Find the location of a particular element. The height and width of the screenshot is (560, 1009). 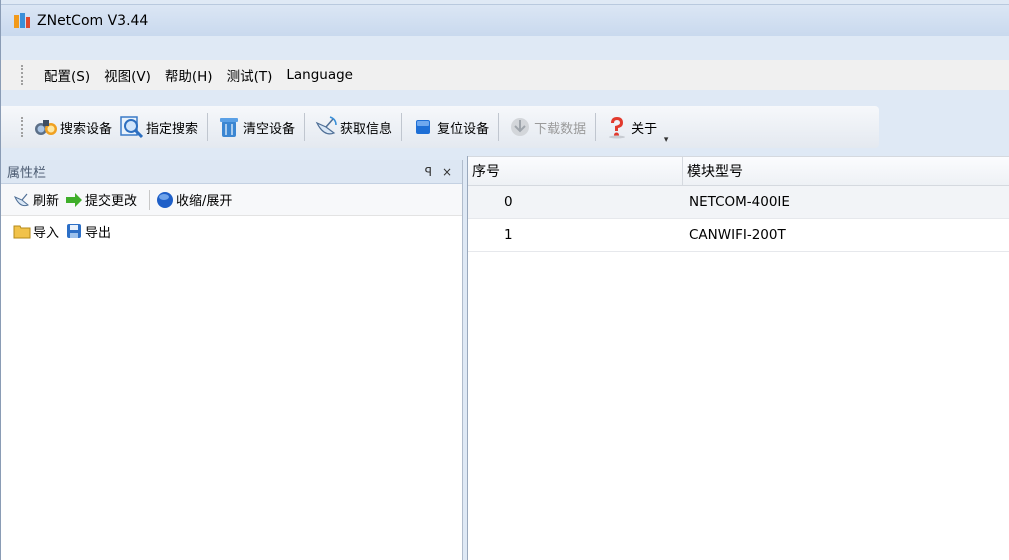

submit-changes-button: 提交更改 is located at coordinates (101, 199).